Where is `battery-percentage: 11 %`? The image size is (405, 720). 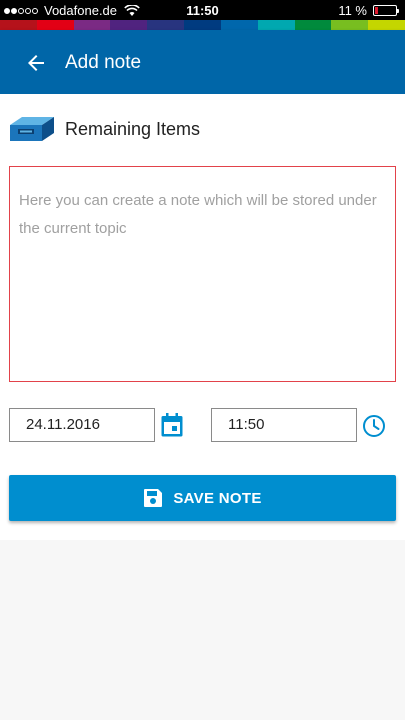 battery-percentage: 11 % is located at coordinates (352, 10).